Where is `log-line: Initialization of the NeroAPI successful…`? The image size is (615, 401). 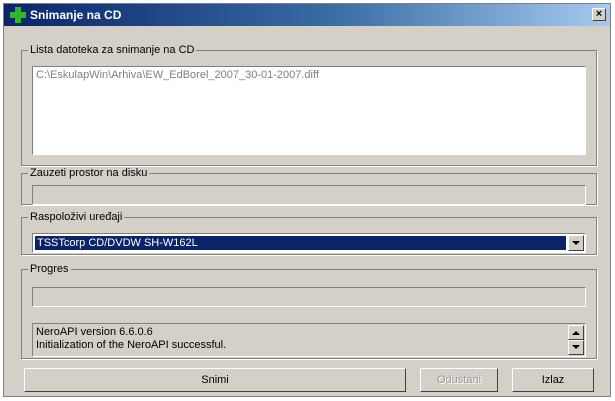
log-line: Initialization of the NeroAPI successful… is located at coordinates (131, 345).